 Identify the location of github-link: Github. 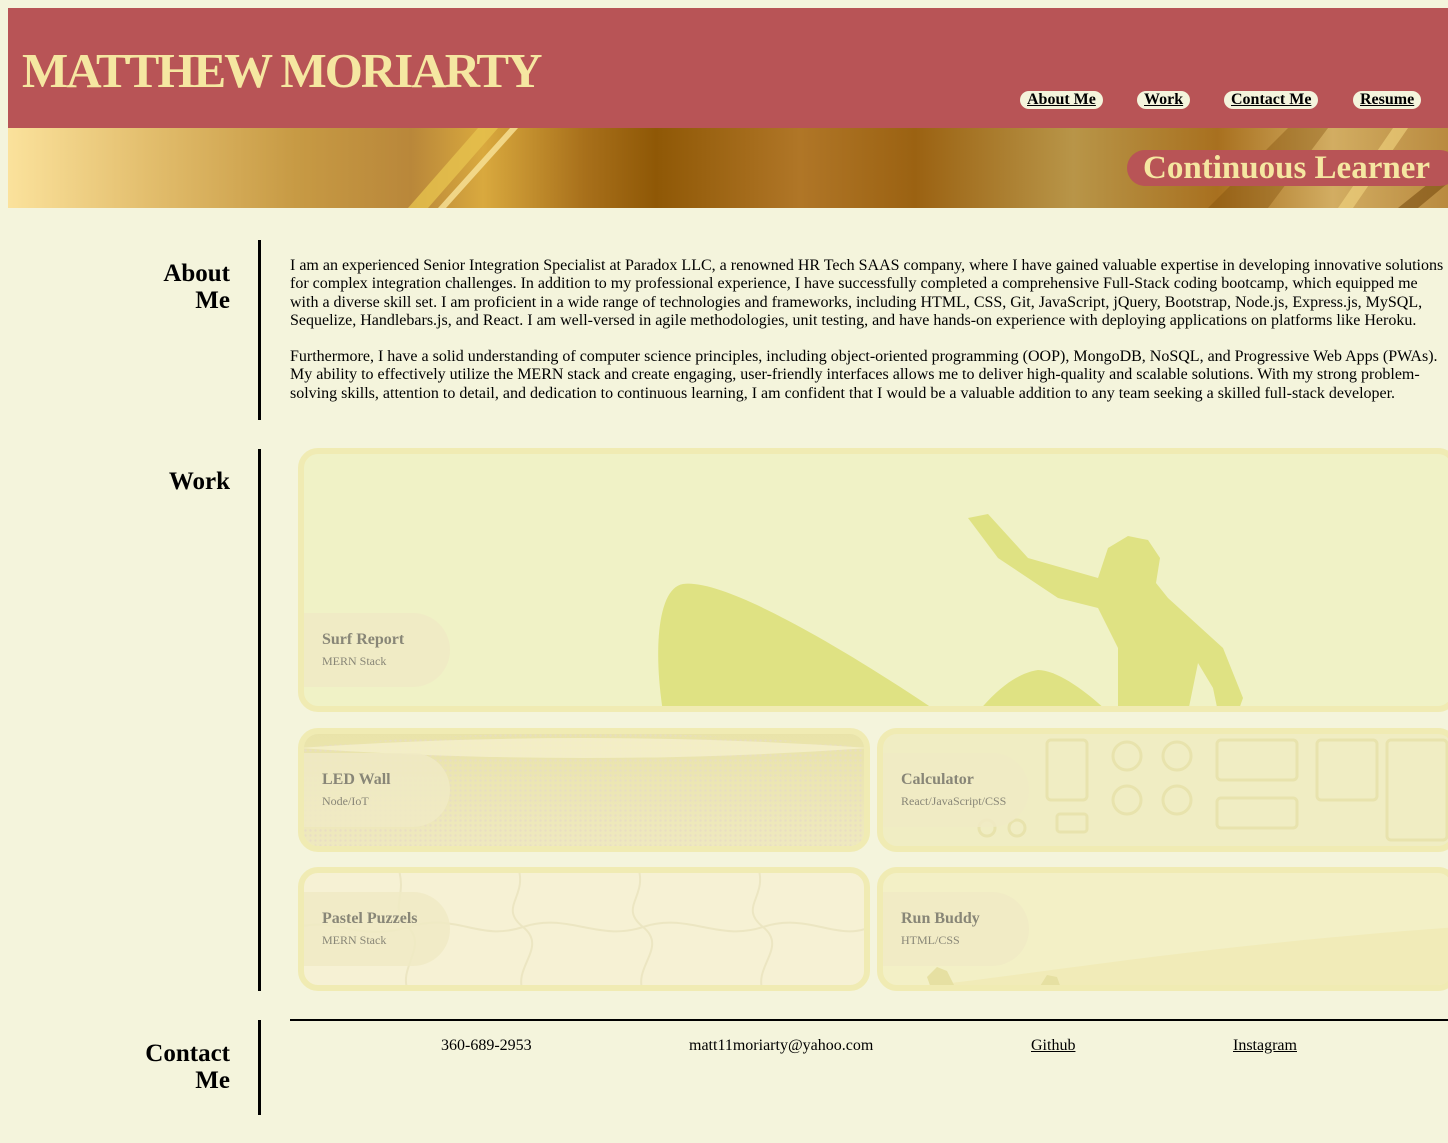
(1053, 1046).